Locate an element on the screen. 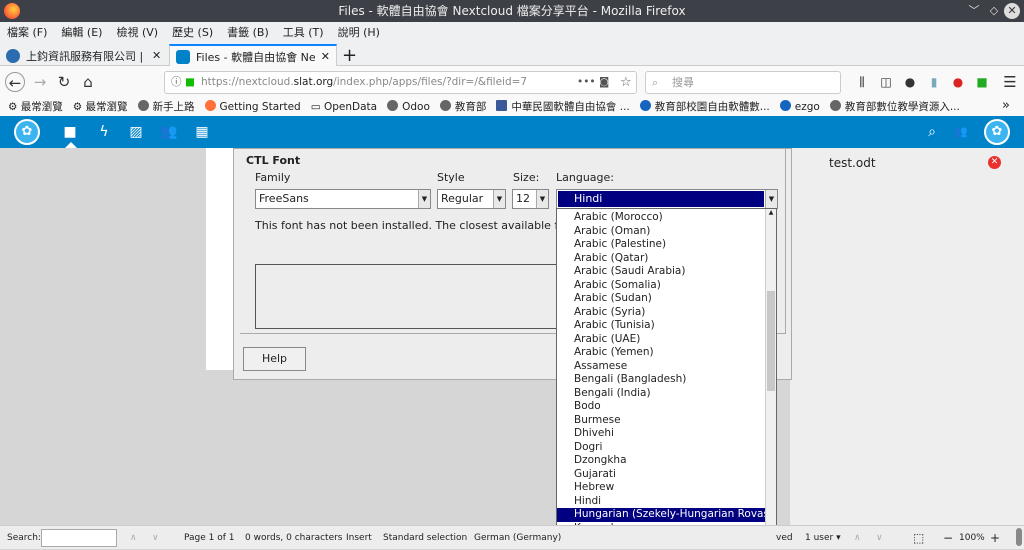  bookmark-item: ezgo is located at coordinates (799, 107).